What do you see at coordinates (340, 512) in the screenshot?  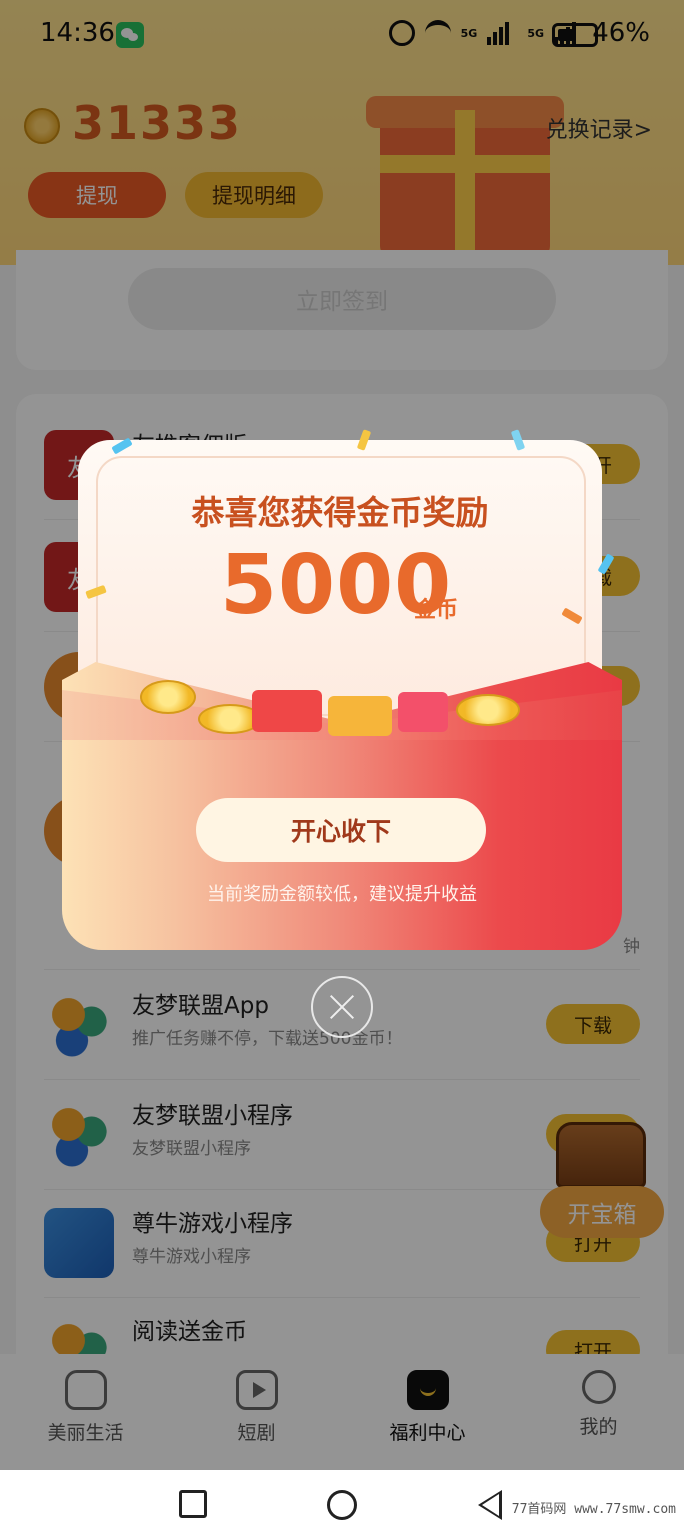 I see `reward-title: 恭喜您获得金币奖励` at bounding box center [340, 512].